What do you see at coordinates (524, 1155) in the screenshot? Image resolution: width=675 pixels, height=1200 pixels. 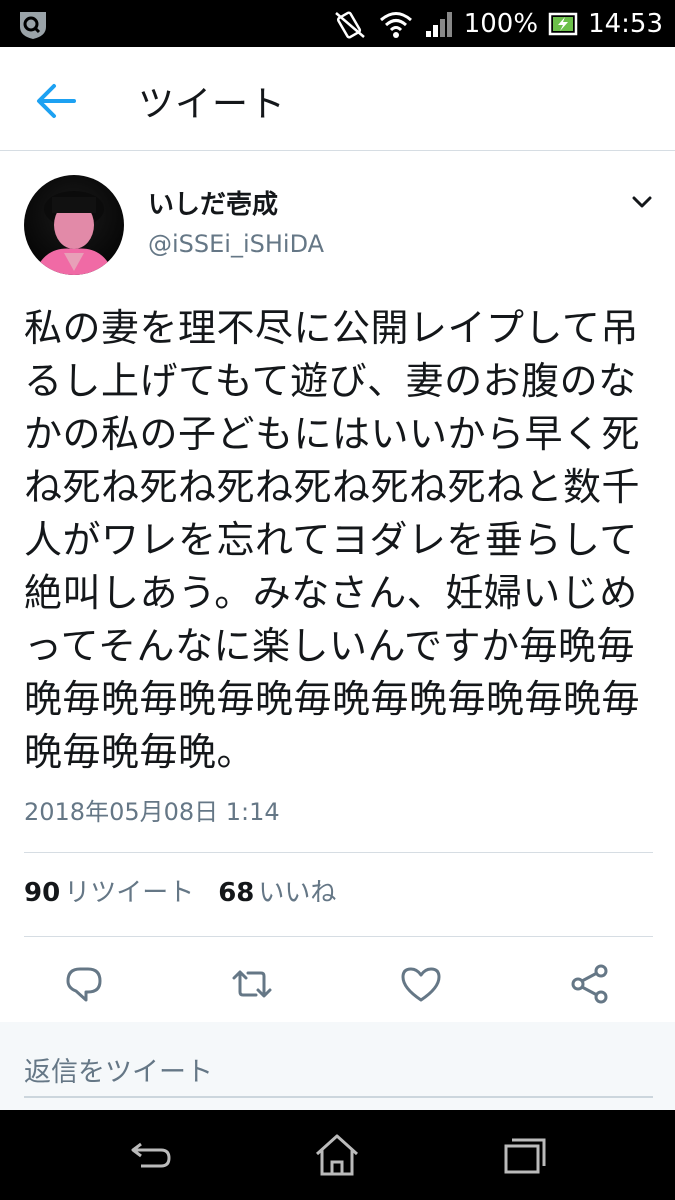 I see `recent-apps-icon` at bounding box center [524, 1155].